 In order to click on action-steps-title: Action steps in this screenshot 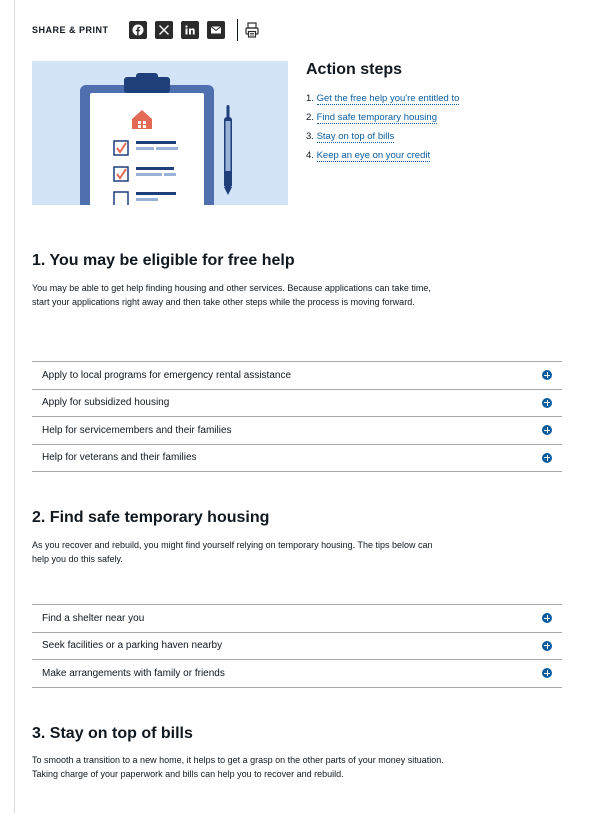, I will do `click(354, 69)`.